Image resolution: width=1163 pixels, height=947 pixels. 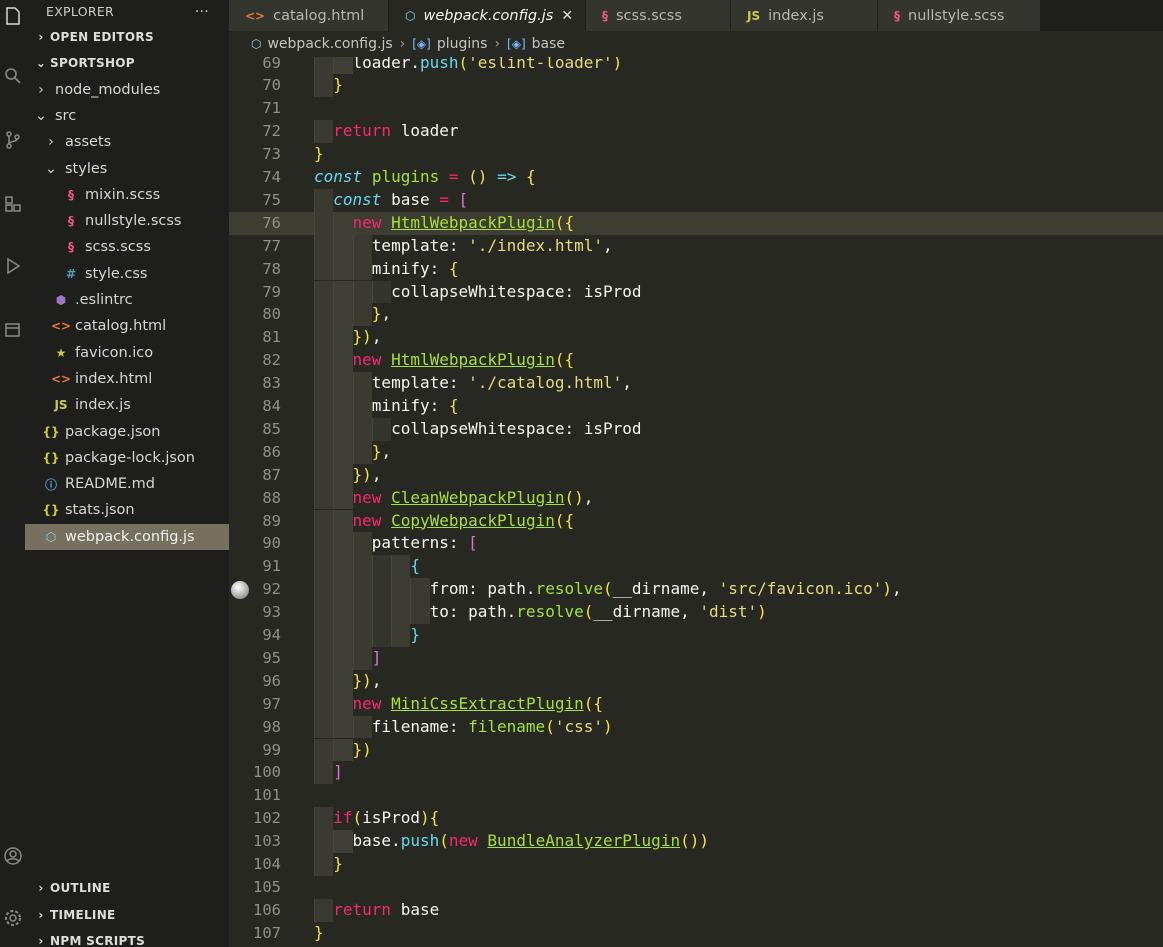 I want to click on code-line: 85 collapseWhitespace: isProd, so click(x=696, y=429).